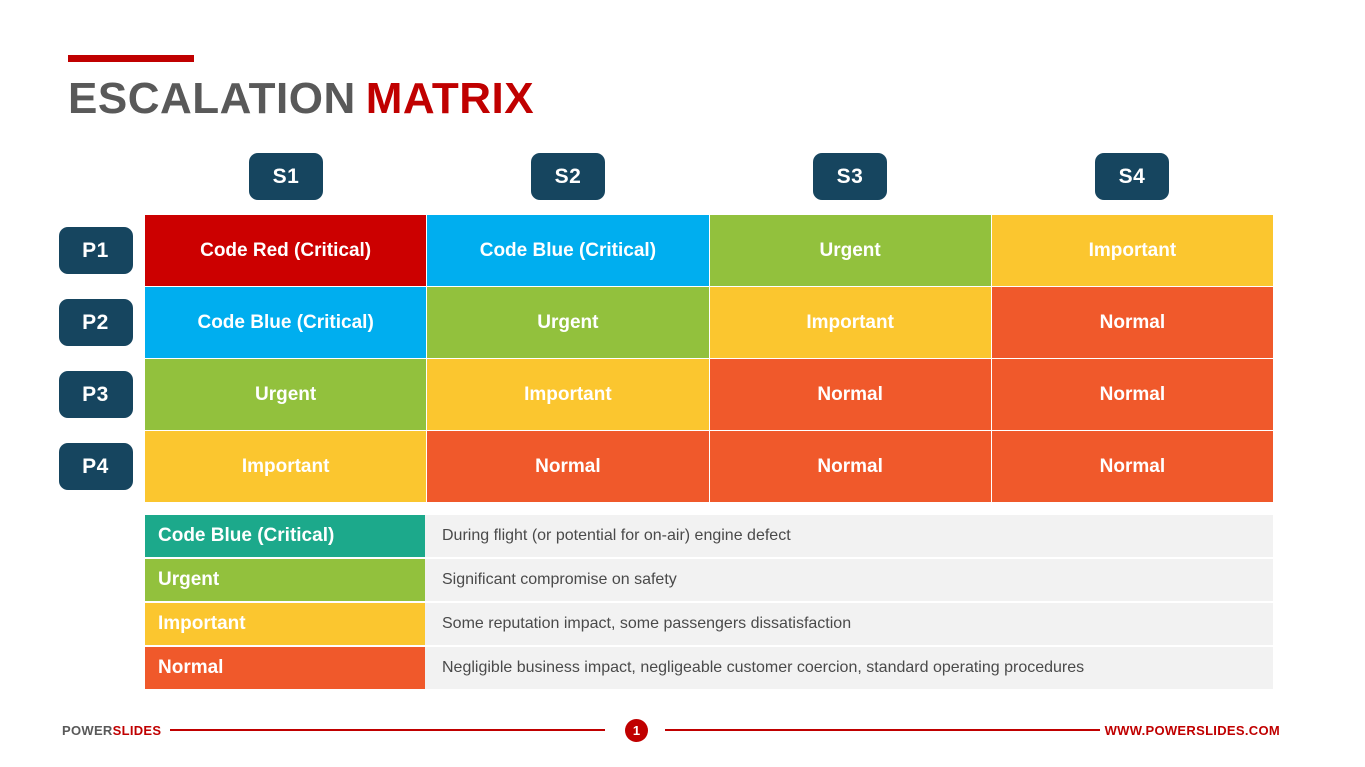  I want to click on row-header-p3: P3, so click(95, 394).